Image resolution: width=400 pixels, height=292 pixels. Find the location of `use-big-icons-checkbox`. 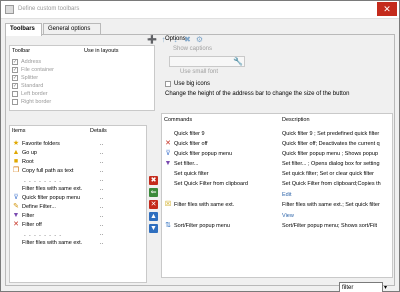

use-big-icons-checkbox is located at coordinates (168, 84).